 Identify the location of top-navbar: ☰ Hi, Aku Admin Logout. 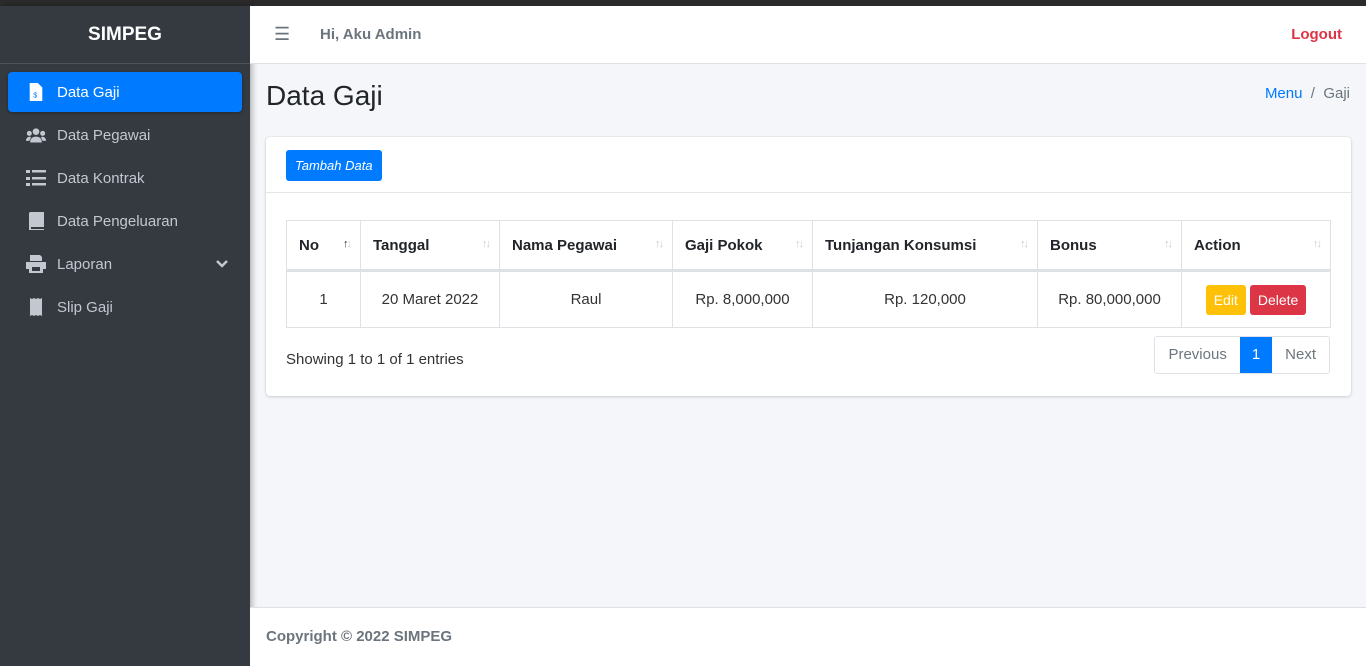
(808, 35).